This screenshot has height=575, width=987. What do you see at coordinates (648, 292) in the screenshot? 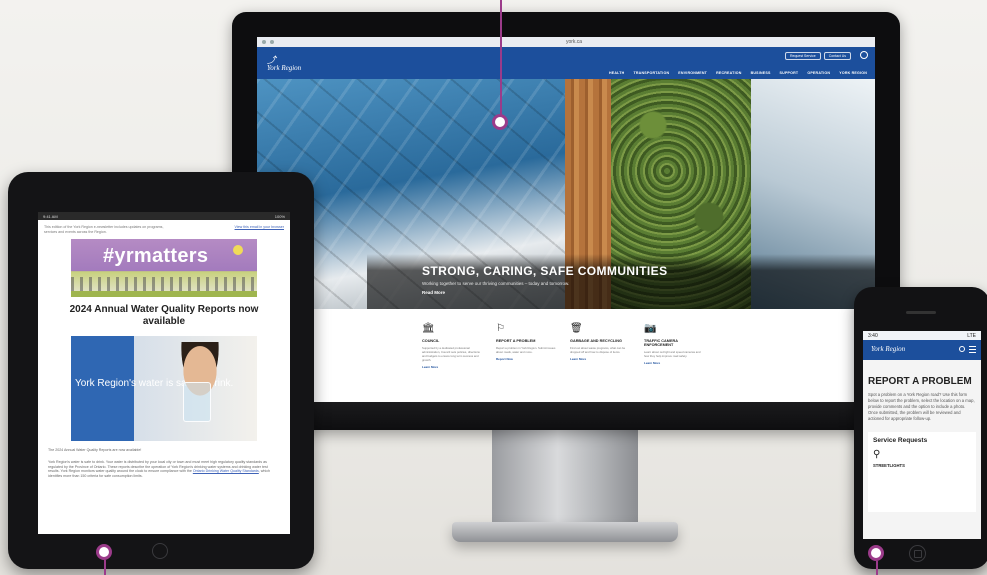
I see `hero-read-more-link: Read More` at bounding box center [648, 292].